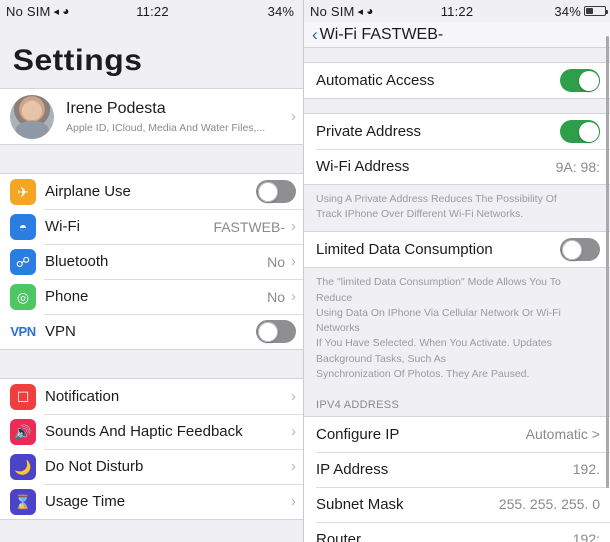 The height and width of the screenshot is (542, 610). I want to click on router-label: Router, so click(339, 536).